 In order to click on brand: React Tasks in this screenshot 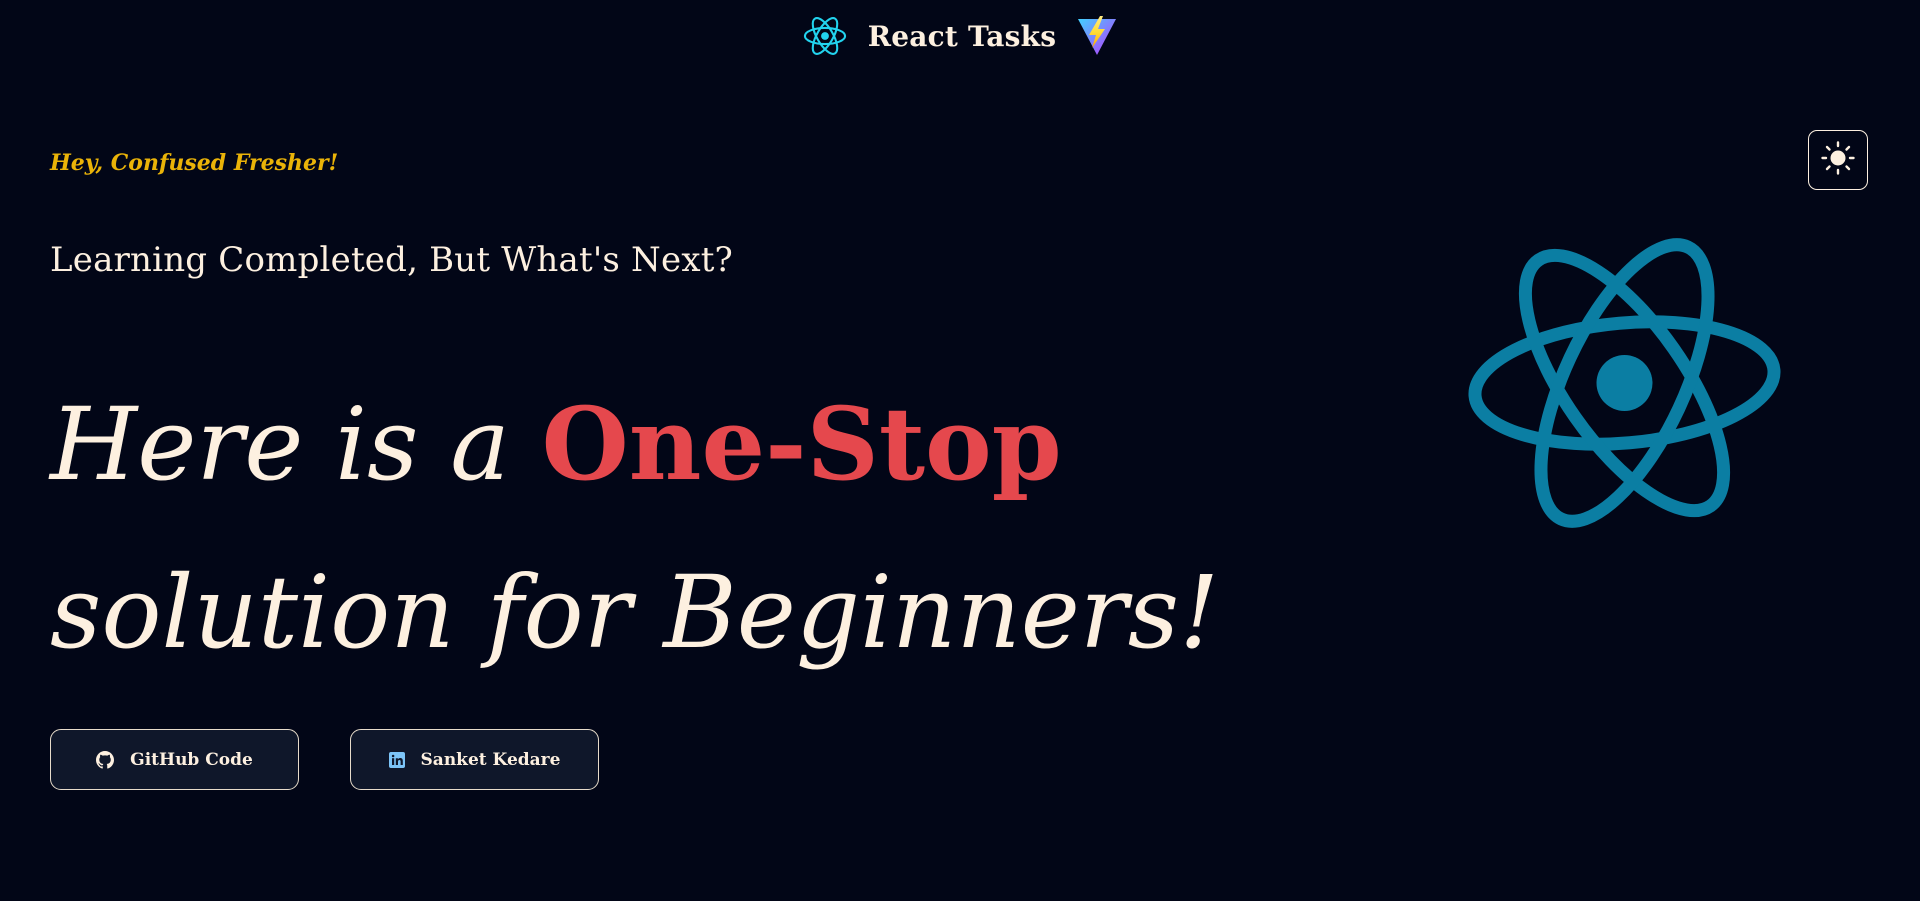, I will do `click(960, 36)`.